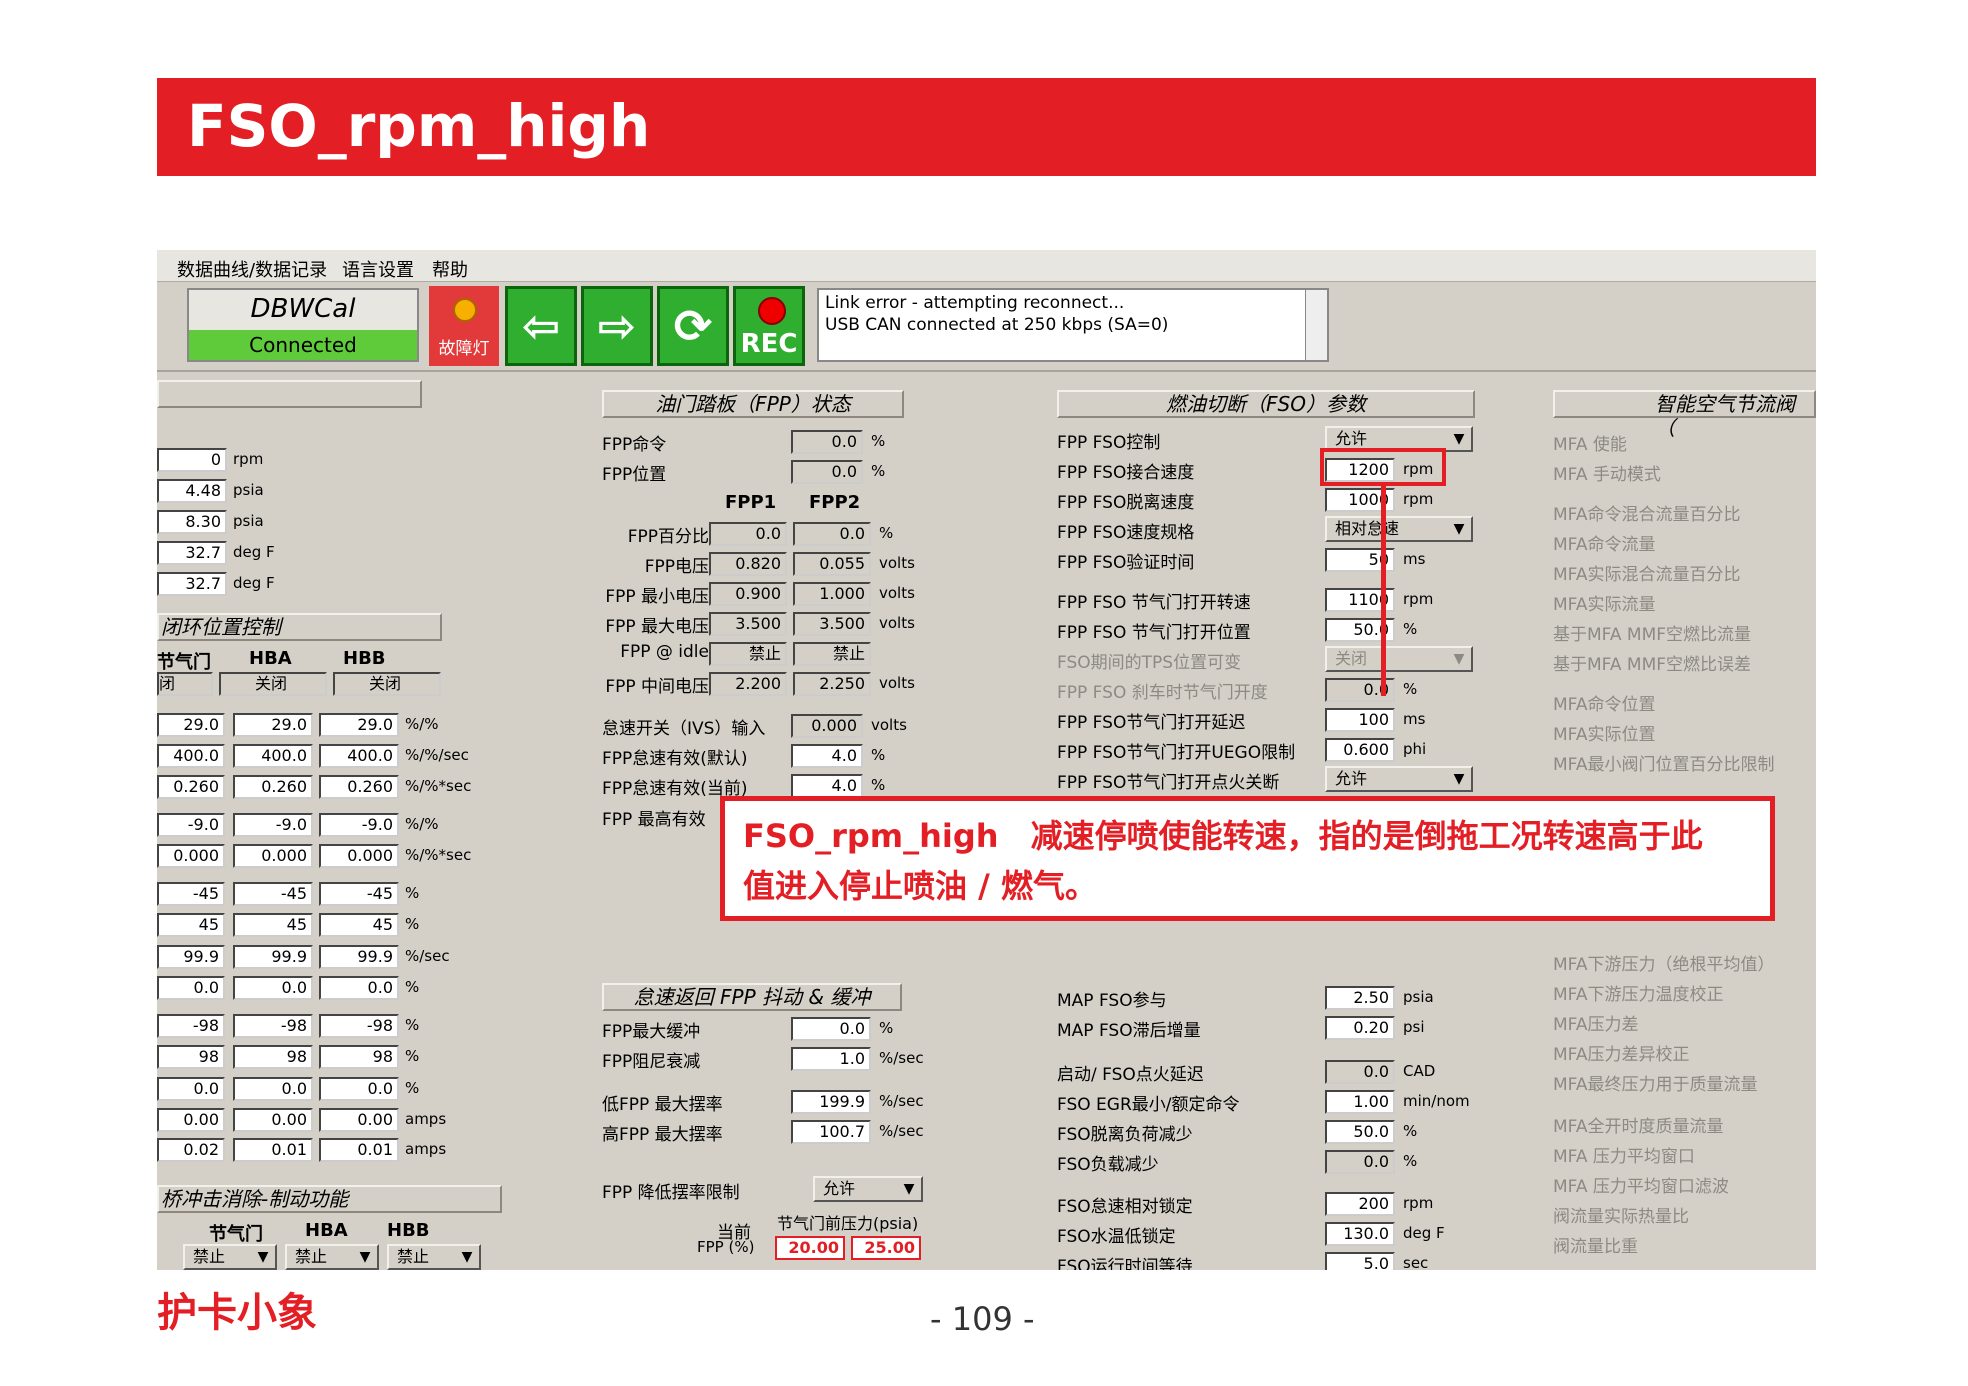 The width and height of the screenshot is (1968, 1386). What do you see at coordinates (1360, 1204) in the screenshot?
I see `fso-param-input: 200` at bounding box center [1360, 1204].